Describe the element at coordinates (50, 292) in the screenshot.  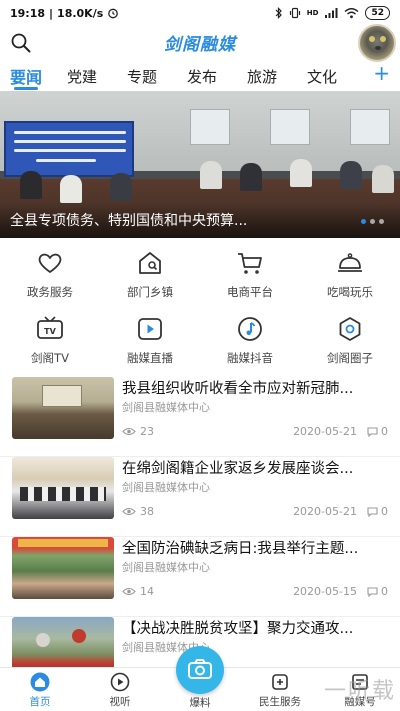
I see `grid-label: 政务服务` at that location.